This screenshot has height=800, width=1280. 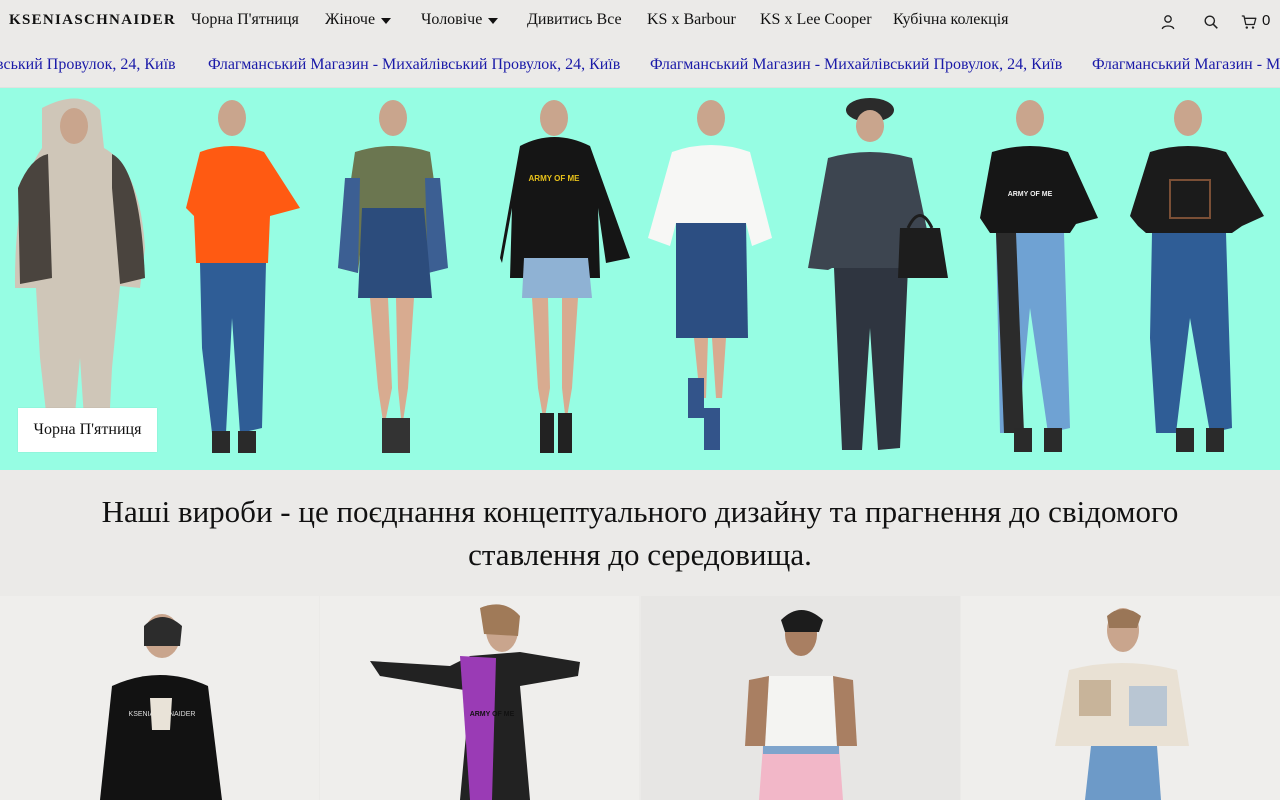 What do you see at coordinates (92, 20) in the screenshot?
I see `brand-logo: KSENIASCHNAIDER` at bounding box center [92, 20].